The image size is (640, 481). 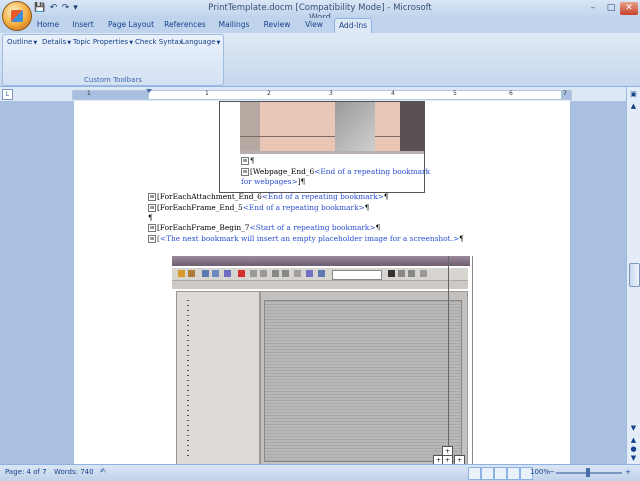 I want to click on outline-menu-label: Outline, so click(x=20, y=42).